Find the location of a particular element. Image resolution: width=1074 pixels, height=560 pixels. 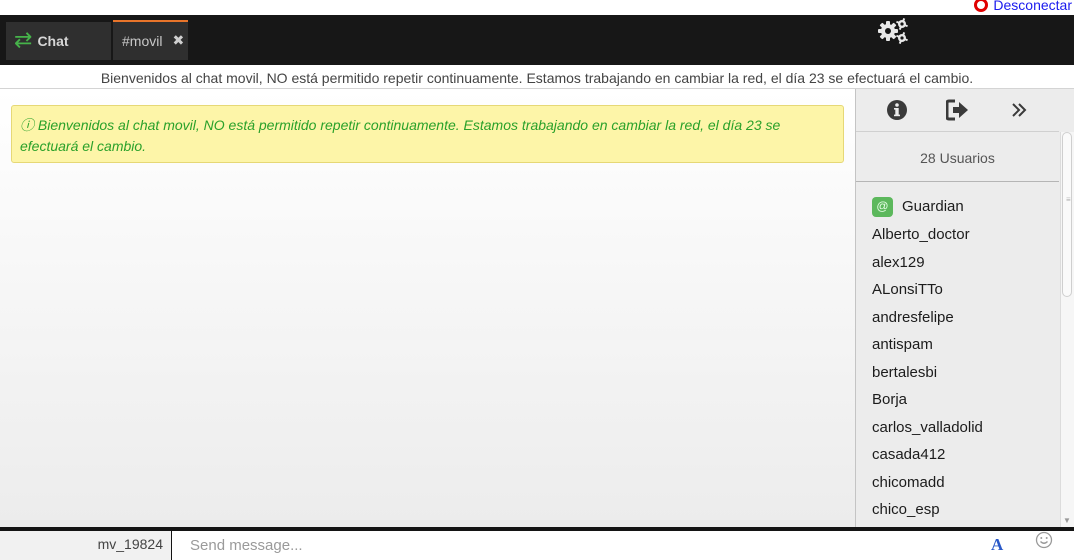

grip-icon: ≡ is located at coordinates (1068, 199).